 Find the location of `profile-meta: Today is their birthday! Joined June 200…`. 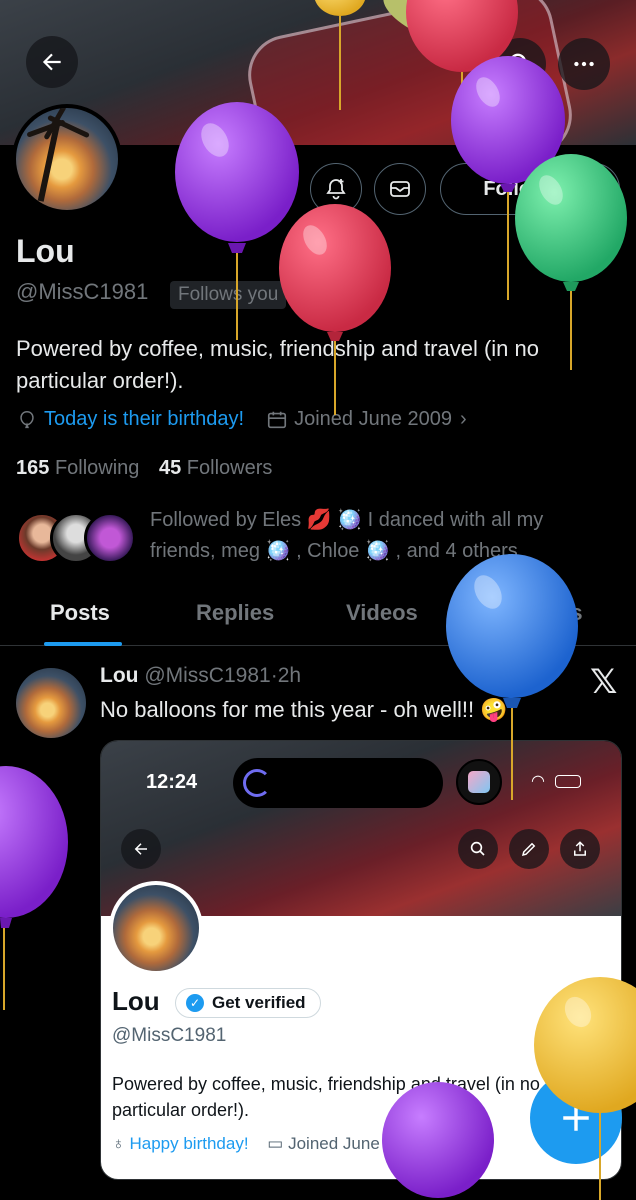

profile-meta: Today is their birthday! Joined June 200… is located at coordinates (241, 419).